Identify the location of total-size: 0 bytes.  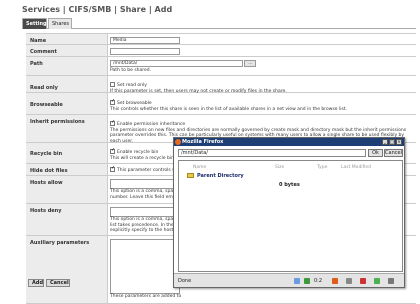
(289, 185).